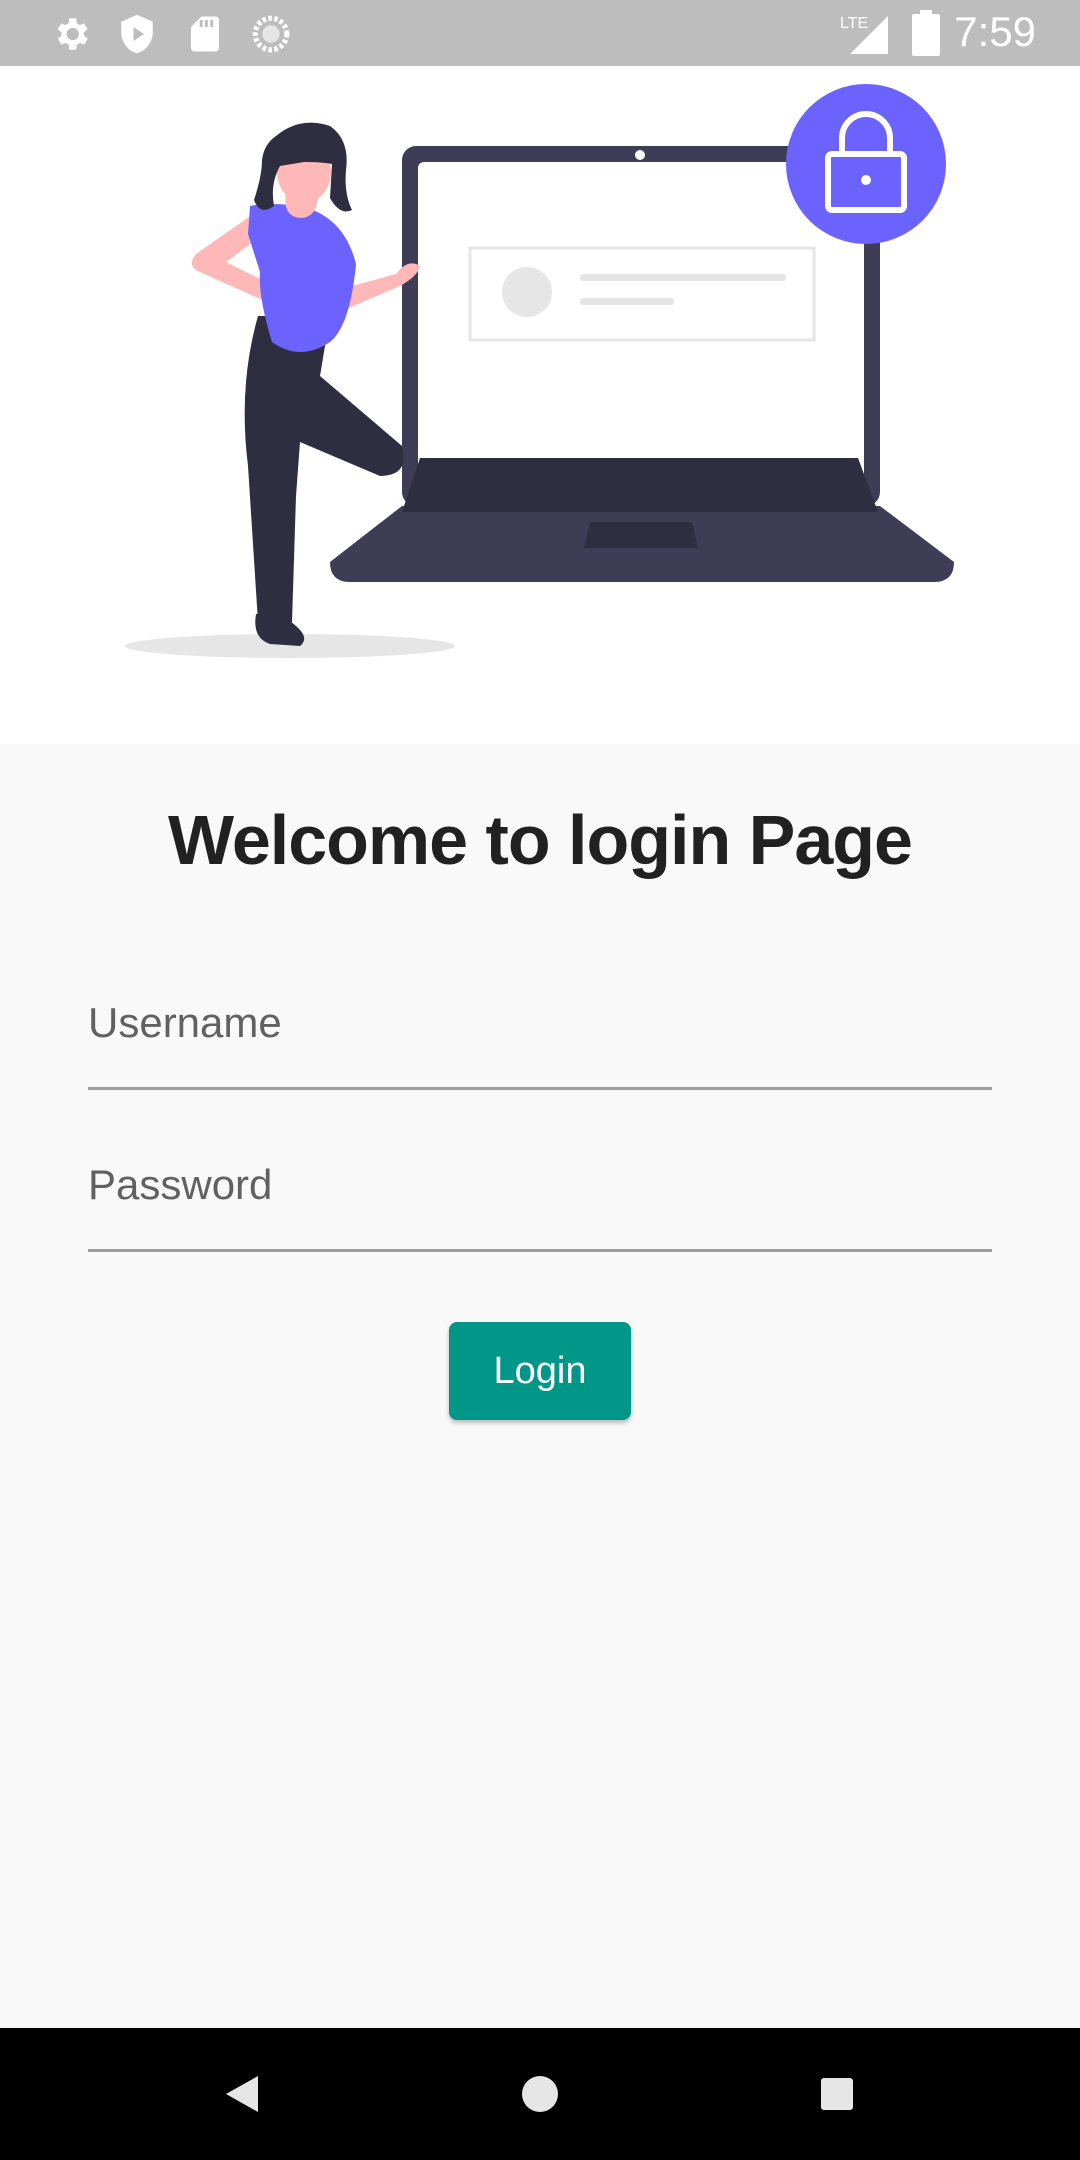 Image resolution: width=1080 pixels, height=2160 pixels. Describe the element at coordinates (540, 840) in the screenshot. I see `page-title: Welcome to login Page` at that location.